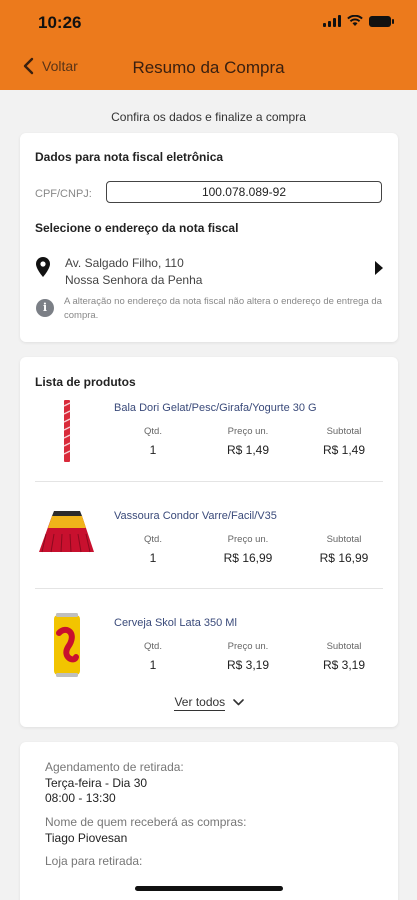 The width and height of the screenshot is (417, 900). I want to click on subtotal-value: R$ 16,99, so click(344, 558).